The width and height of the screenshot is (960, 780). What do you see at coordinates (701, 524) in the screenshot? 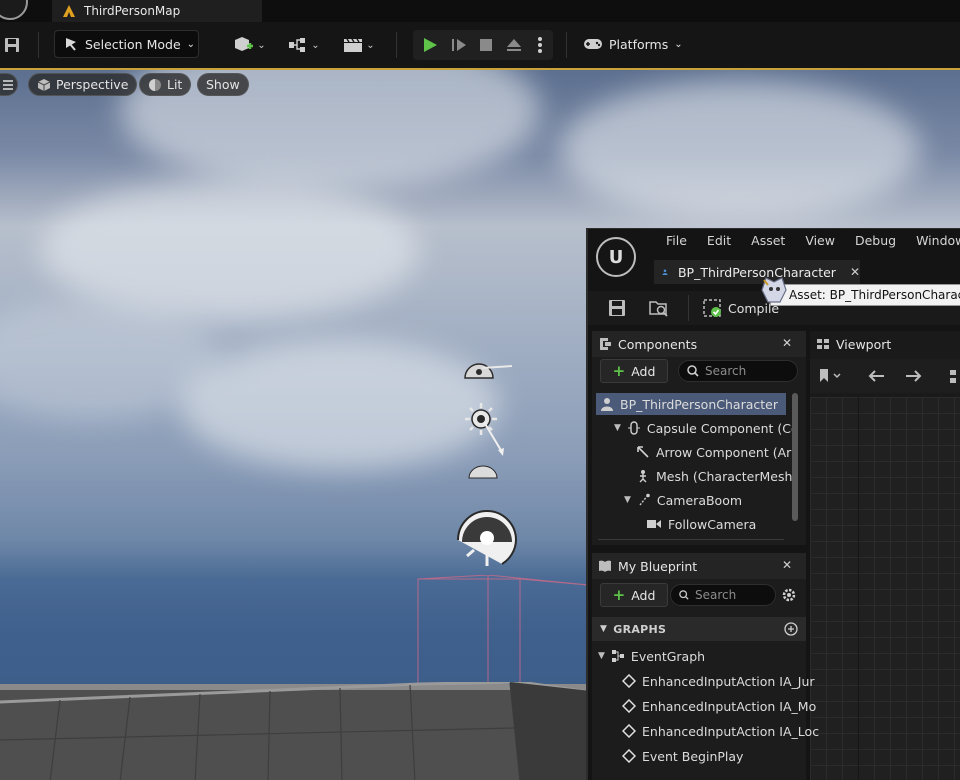
I see `component-row-followcamera: FollowCamera` at bounding box center [701, 524].